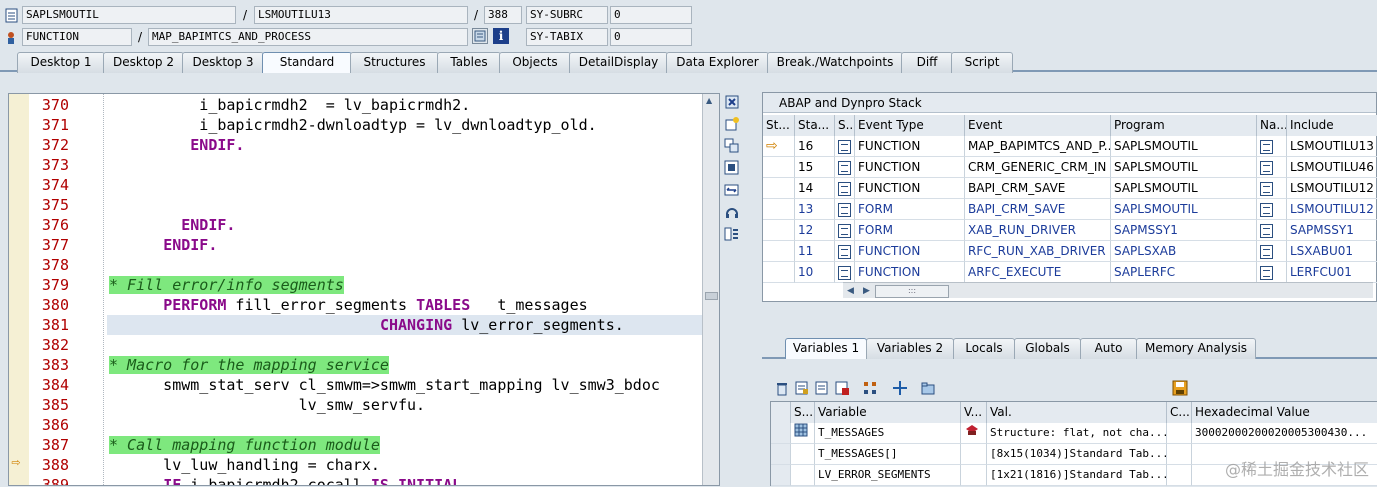 This screenshot has height=487, width=1377. I want to click on tab-locals: Locals, so click(984, 348).